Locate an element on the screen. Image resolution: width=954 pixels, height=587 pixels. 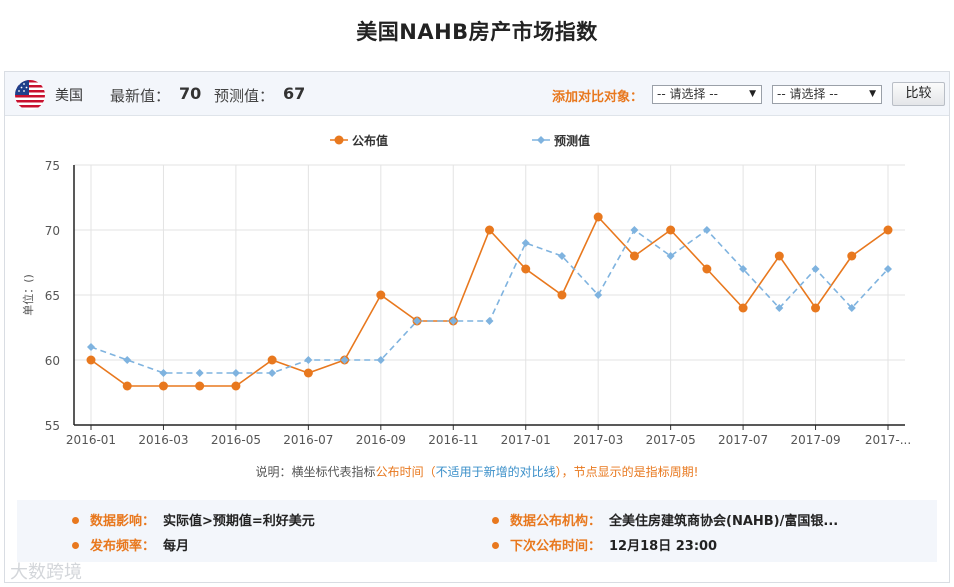
x-tick-label: 2017-09 is located at coordinates (815, 440).